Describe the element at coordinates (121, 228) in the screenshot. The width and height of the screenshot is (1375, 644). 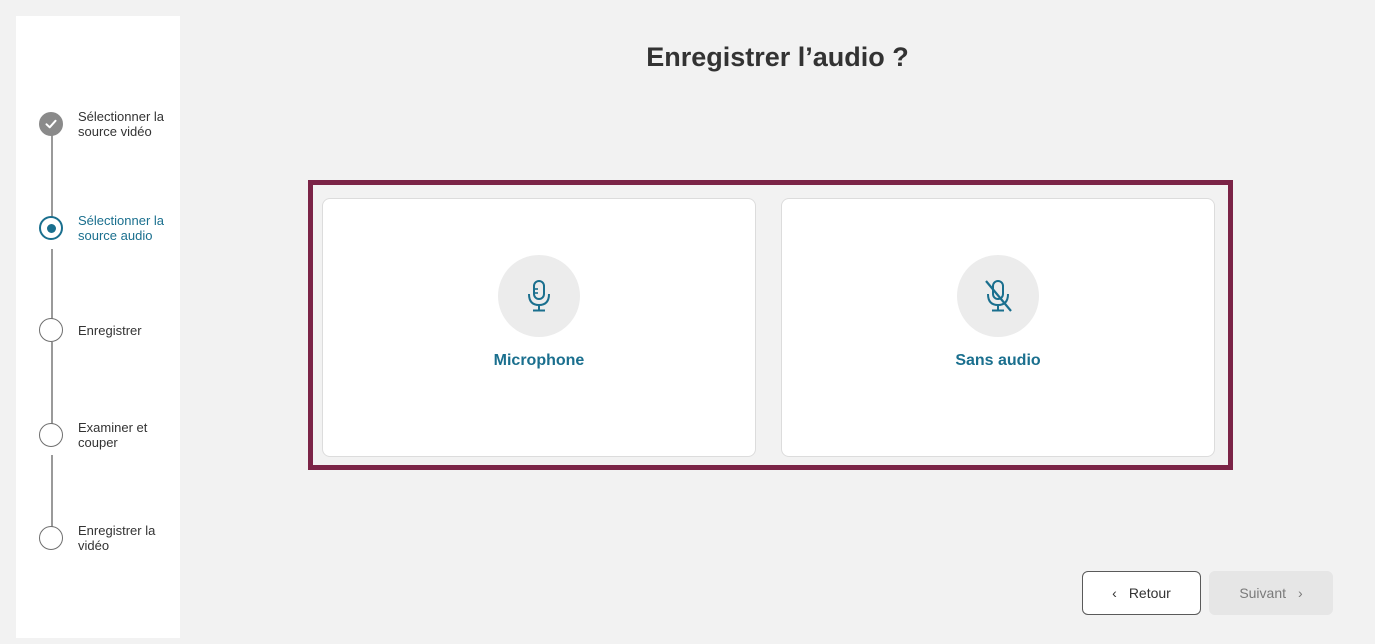
I see `step-label: Sélectionner la source audio` at that location.